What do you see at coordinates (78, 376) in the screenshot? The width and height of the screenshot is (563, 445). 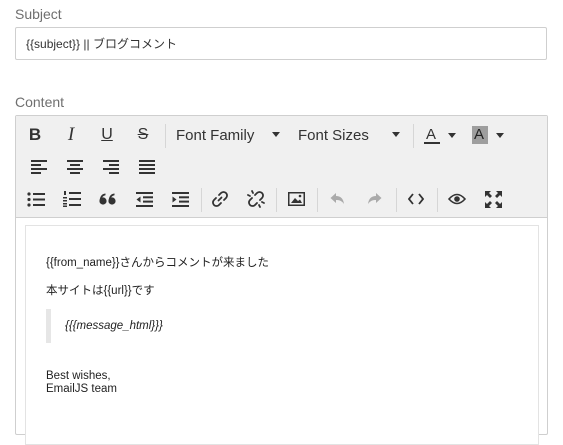 I see `signature-line-1: Best wishes,` at bounding box center [78, 376].